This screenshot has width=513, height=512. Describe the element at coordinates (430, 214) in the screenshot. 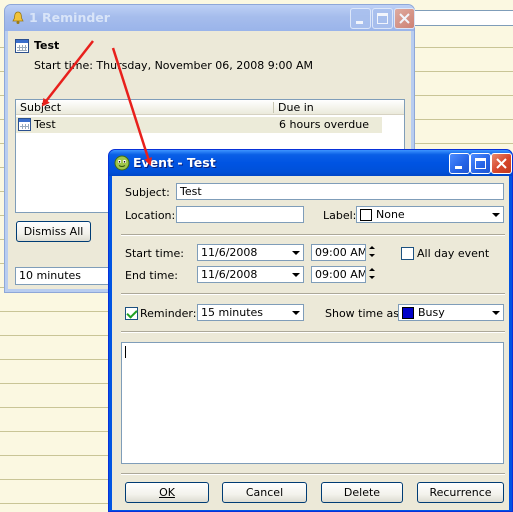

I see `label-select: None` at that location.